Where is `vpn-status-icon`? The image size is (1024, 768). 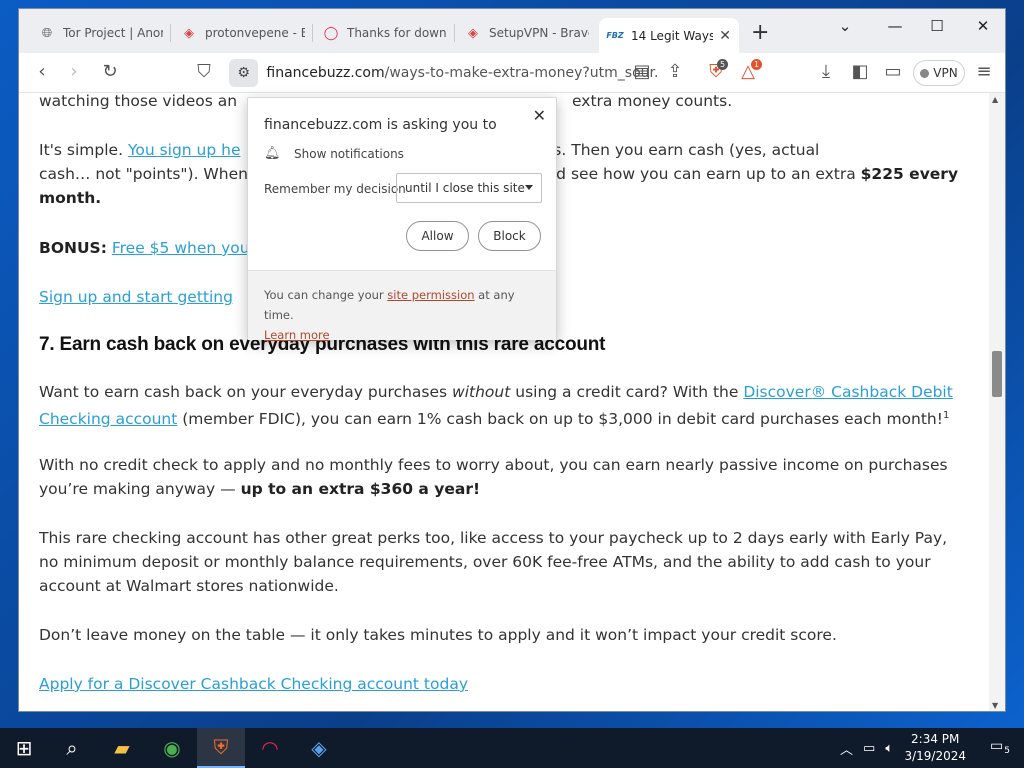 vpn-status-icon is located at coordinates (925, 73).